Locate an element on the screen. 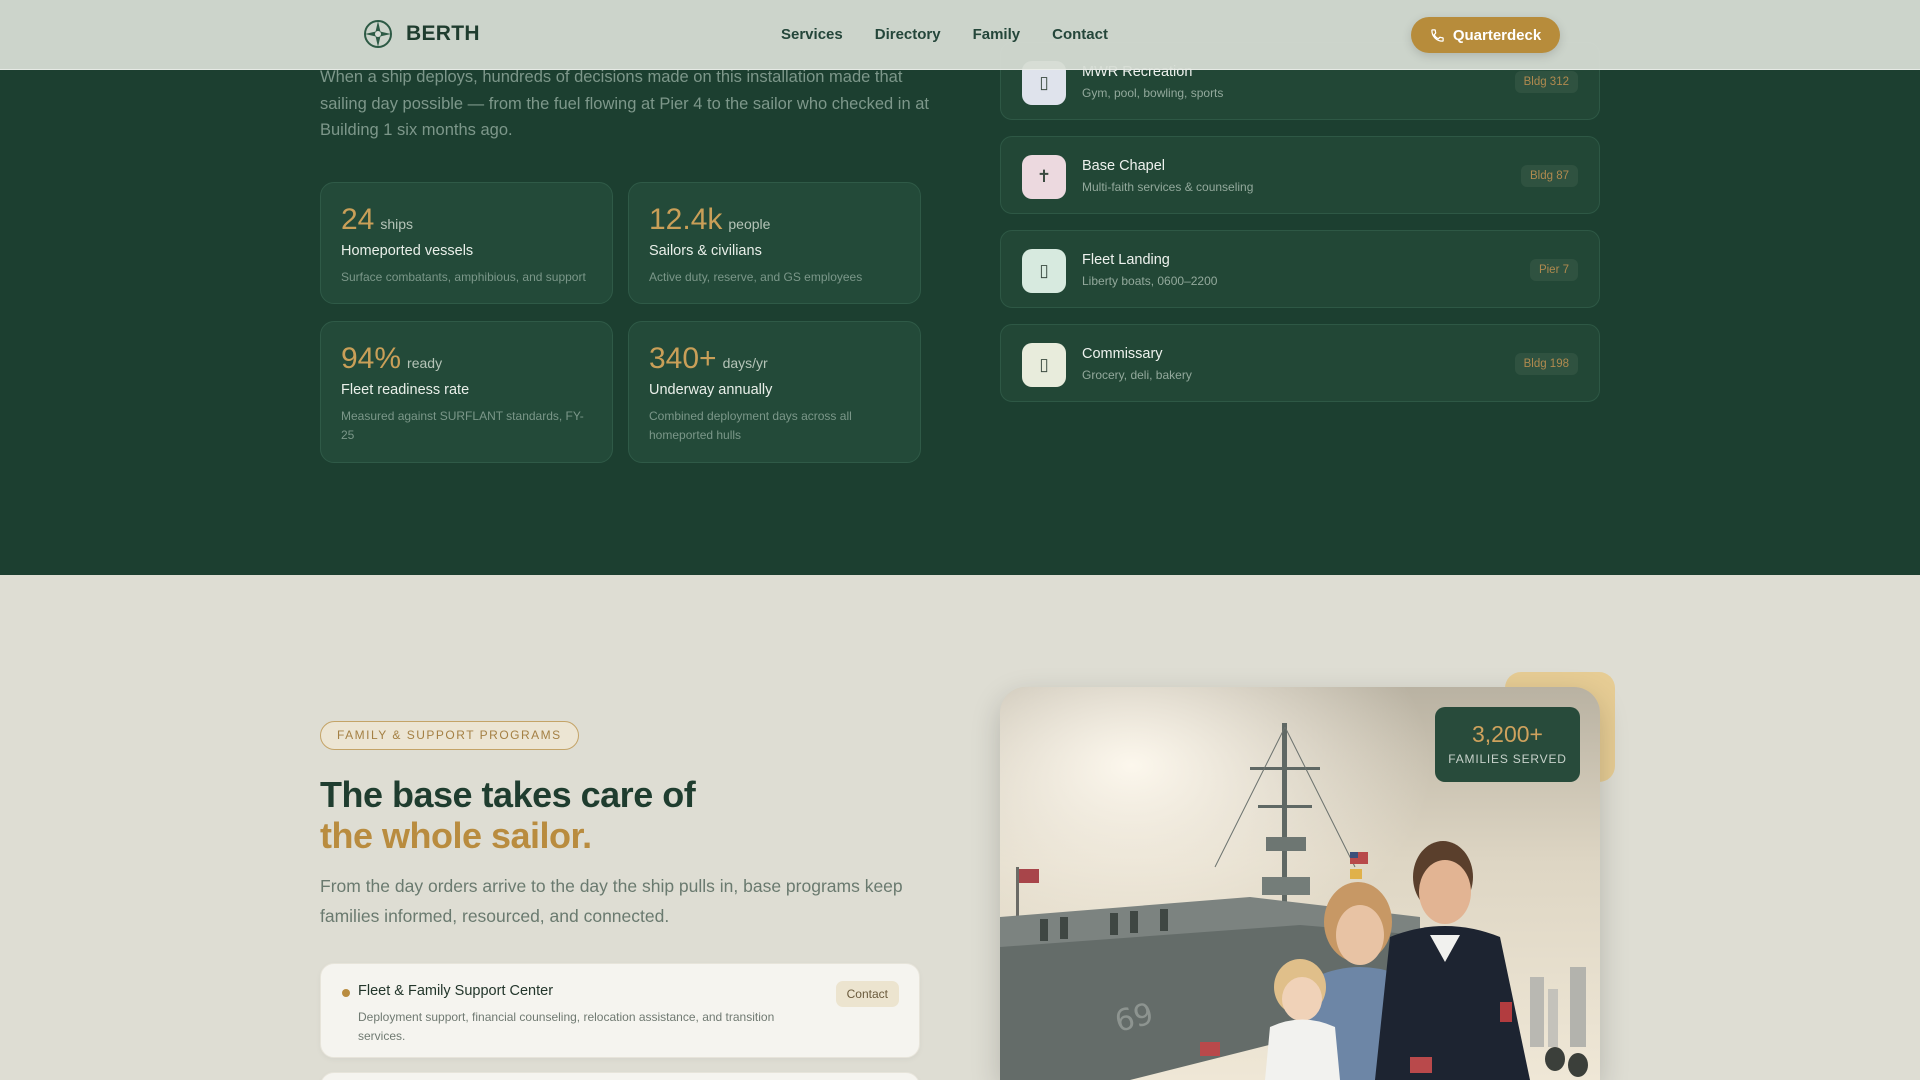  stat-unit: ready is located at coordinates (425, 363).